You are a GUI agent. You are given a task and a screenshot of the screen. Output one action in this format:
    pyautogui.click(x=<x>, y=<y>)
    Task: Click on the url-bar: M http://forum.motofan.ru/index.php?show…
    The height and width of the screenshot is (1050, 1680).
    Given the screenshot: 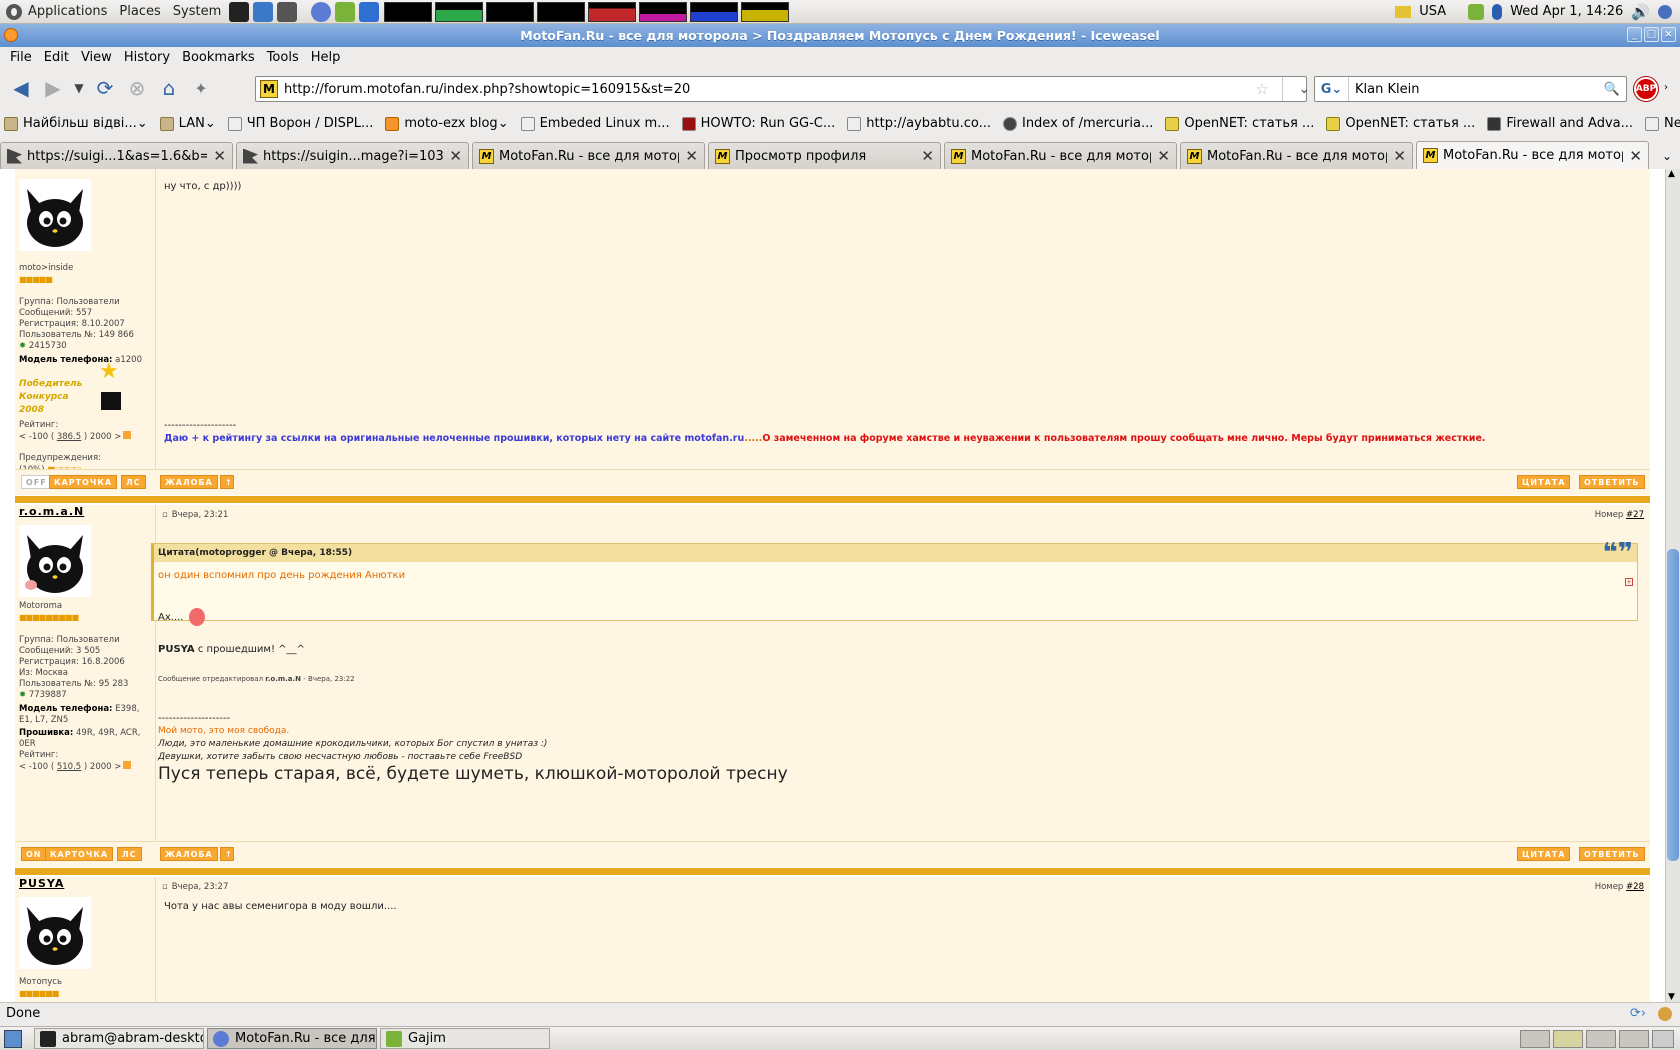 What is the action you would take?
    pyautogui.click(x=782, y=89)
    